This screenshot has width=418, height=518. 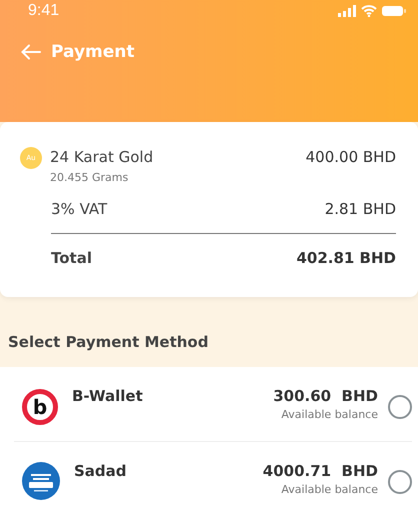 What do you see at coordinates (93, 52) in the screenshot?
I see `page-title: Payment` at bounding box center [93, 52].